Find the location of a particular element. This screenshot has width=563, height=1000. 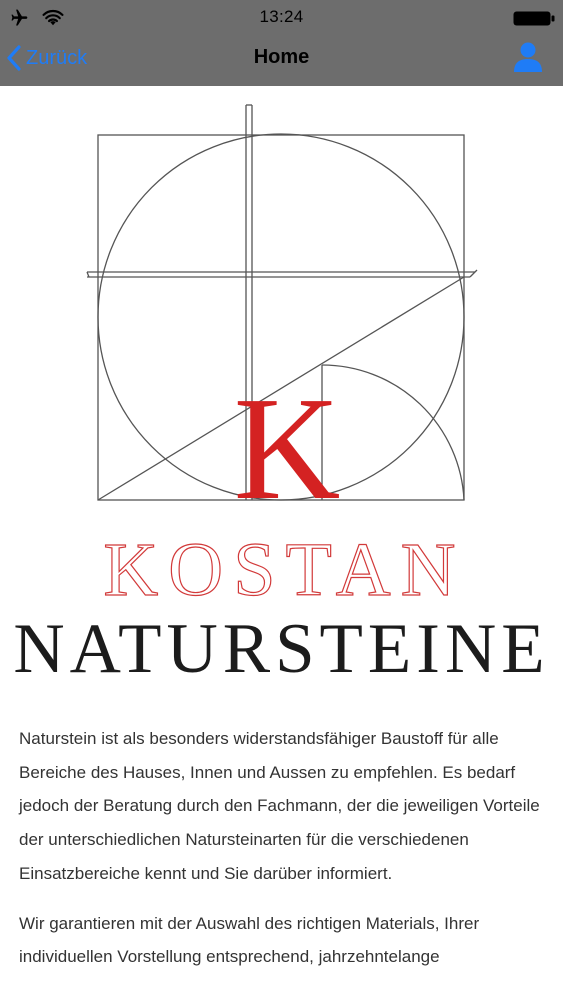

page-title: Home is located at coordinates (281, 57).